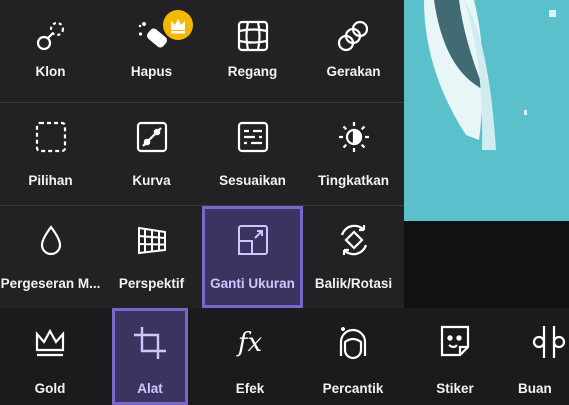 The height and width of the screenshot is (405, 569). What do you see at coordinates (152, 137) in the screenshot?
I see `curves-icon` at bounding box center [152, 137].